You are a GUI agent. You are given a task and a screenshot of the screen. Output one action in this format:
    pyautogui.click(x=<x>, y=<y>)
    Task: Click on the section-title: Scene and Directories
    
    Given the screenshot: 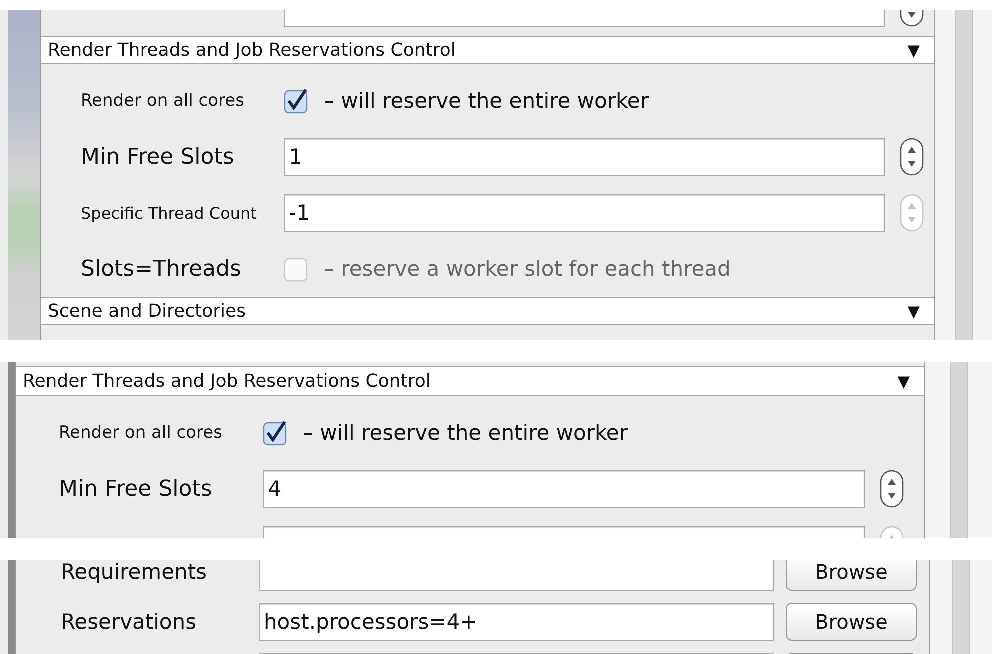 What is the action you would take?
    pyautogui.click(x=147, y=311)
    